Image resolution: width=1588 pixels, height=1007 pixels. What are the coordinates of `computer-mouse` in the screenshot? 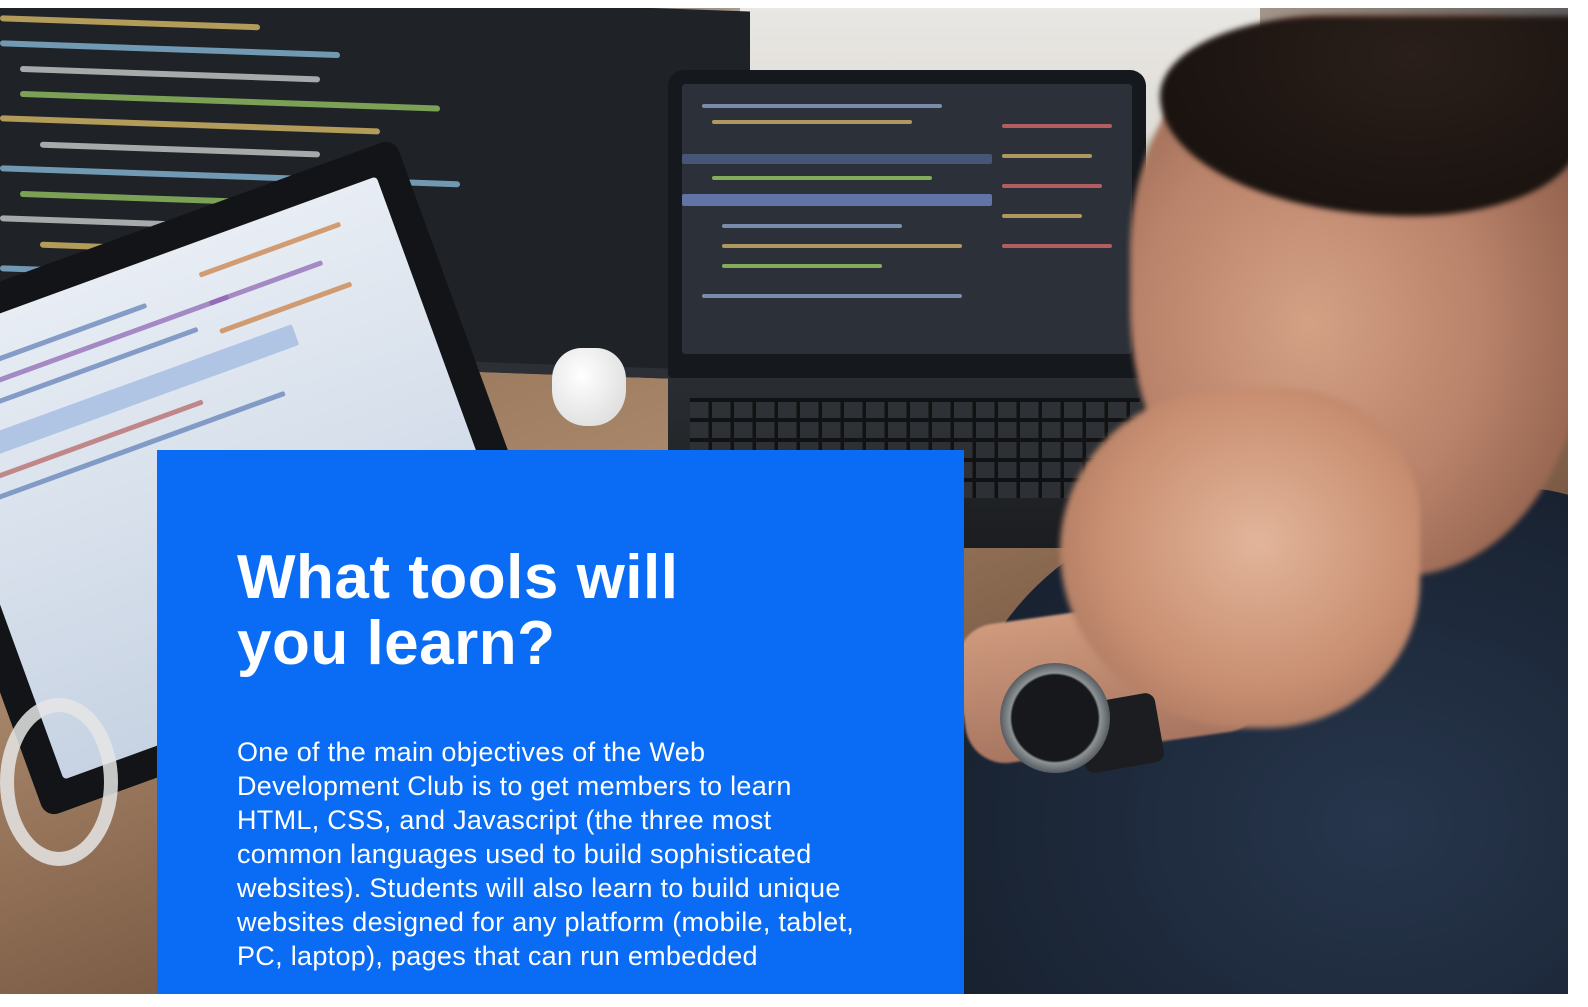 It's located at (589, 387).